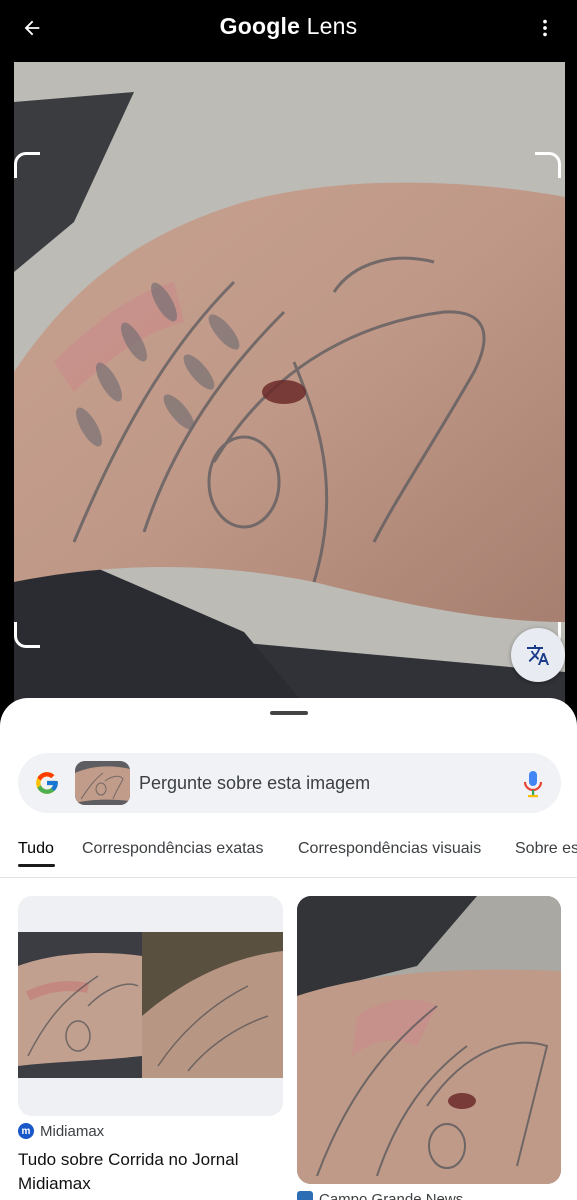 Image resolution: width=577 pixels, height=1200 pixels. I want to click on google-g-icon, so click(47, 783).